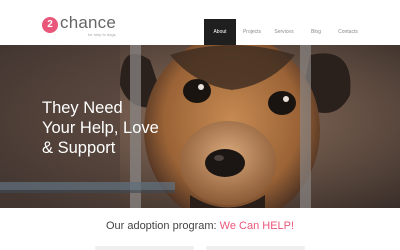 Image resolution: width=400 pixels, height=250 pixels. I want to click on nav-item-projects: Projects, so click(252, 32).